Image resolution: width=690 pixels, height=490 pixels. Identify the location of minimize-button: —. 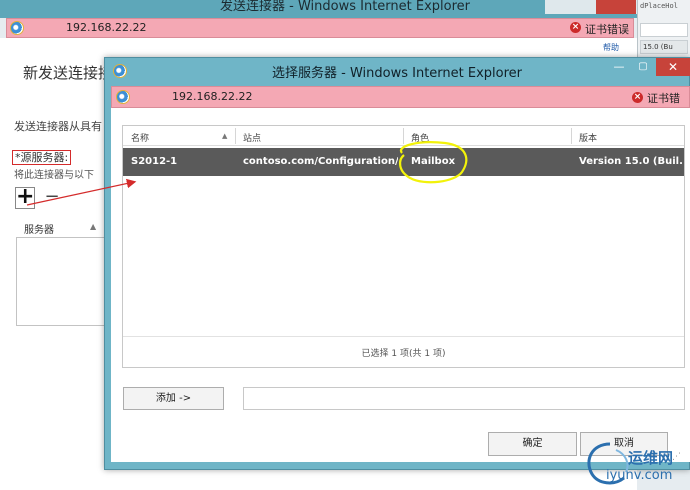
(619, 68).